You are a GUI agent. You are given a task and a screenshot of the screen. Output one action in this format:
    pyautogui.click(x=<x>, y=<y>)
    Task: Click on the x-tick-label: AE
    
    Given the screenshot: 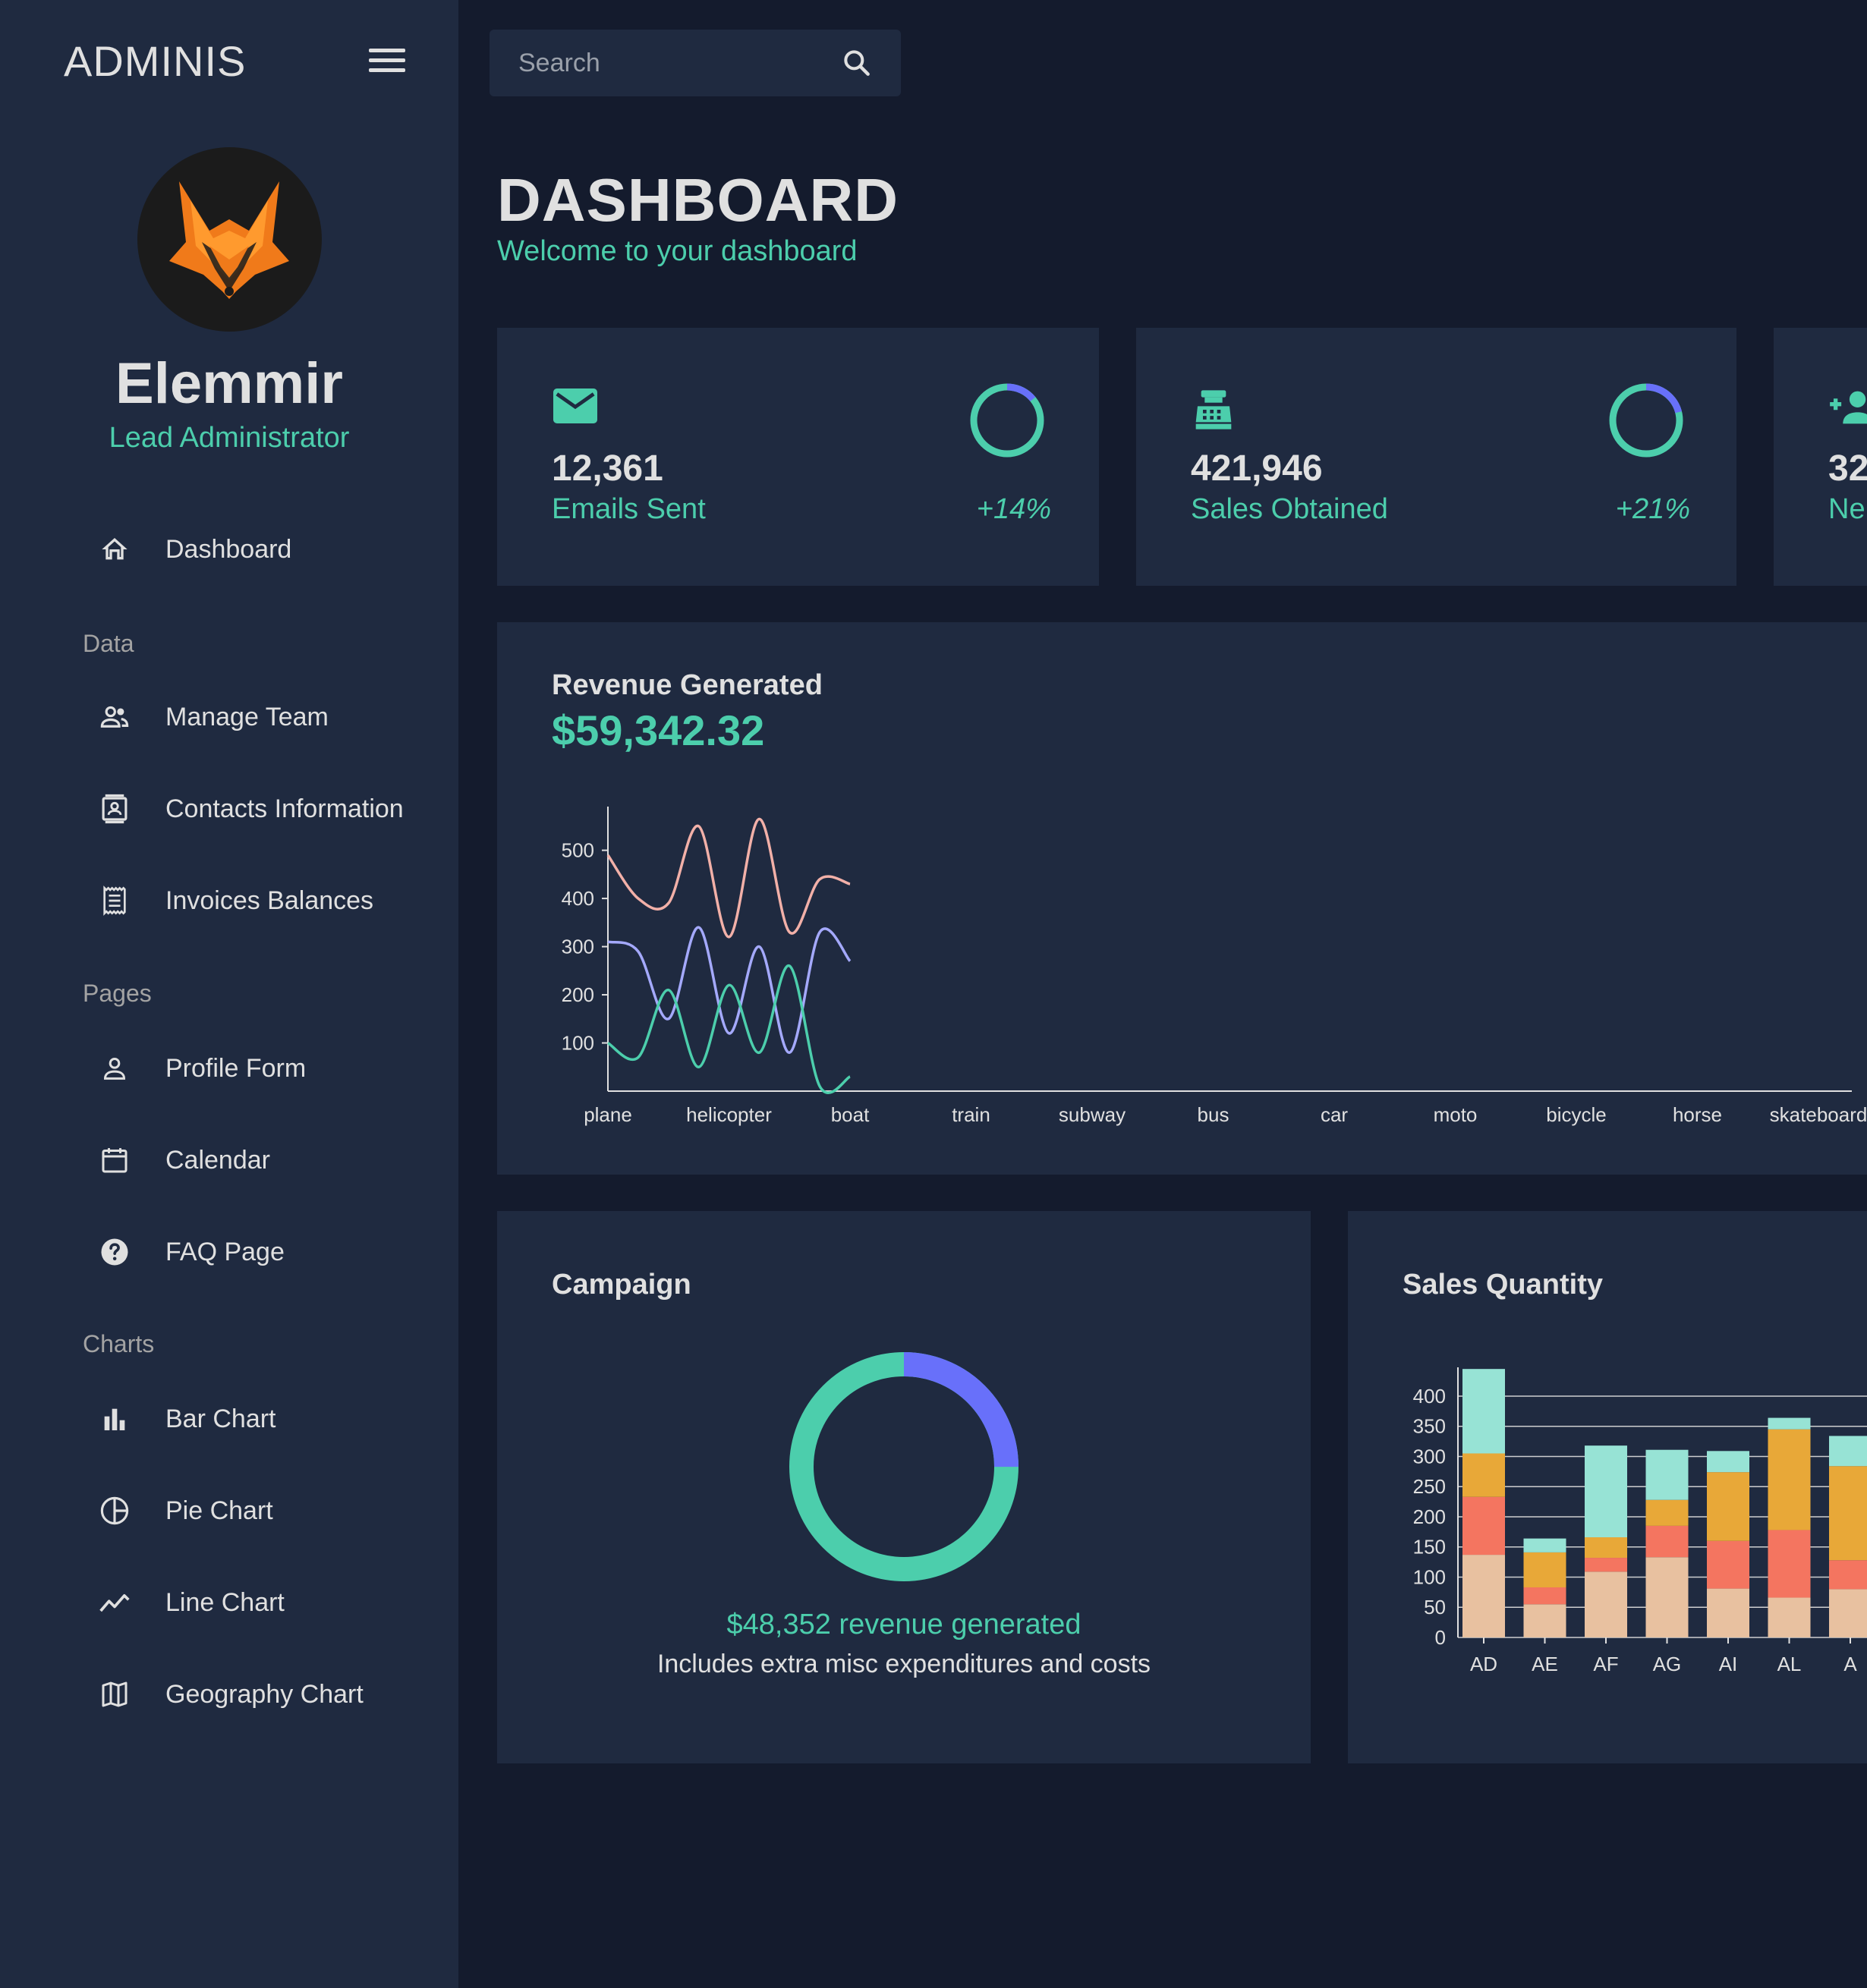 What is the action you would take?
    pyautogui.click(x=1545, y=1664)
    